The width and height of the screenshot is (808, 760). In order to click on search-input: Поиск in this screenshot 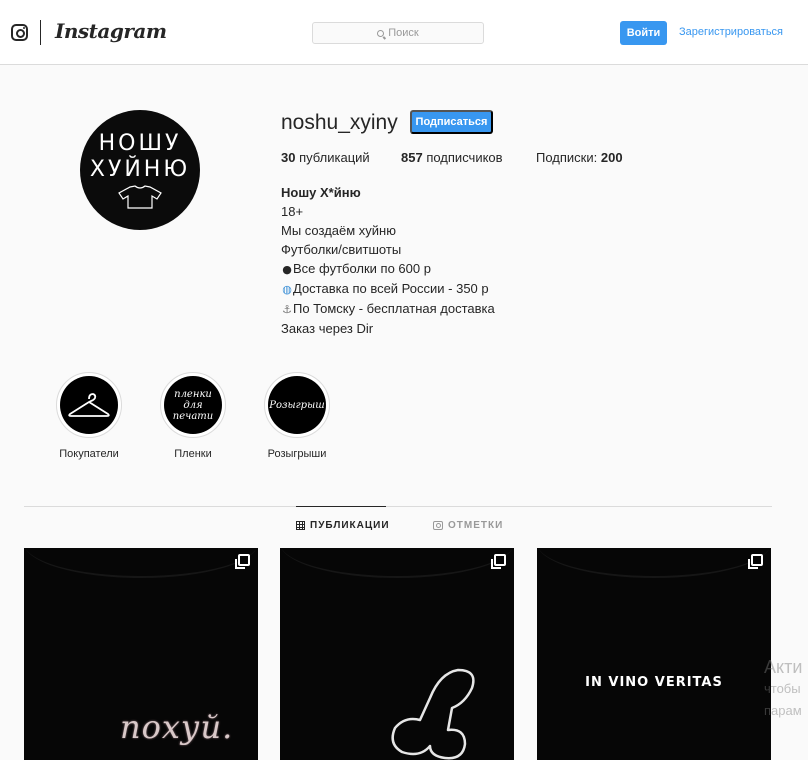, I will do `click(398, 33)`.